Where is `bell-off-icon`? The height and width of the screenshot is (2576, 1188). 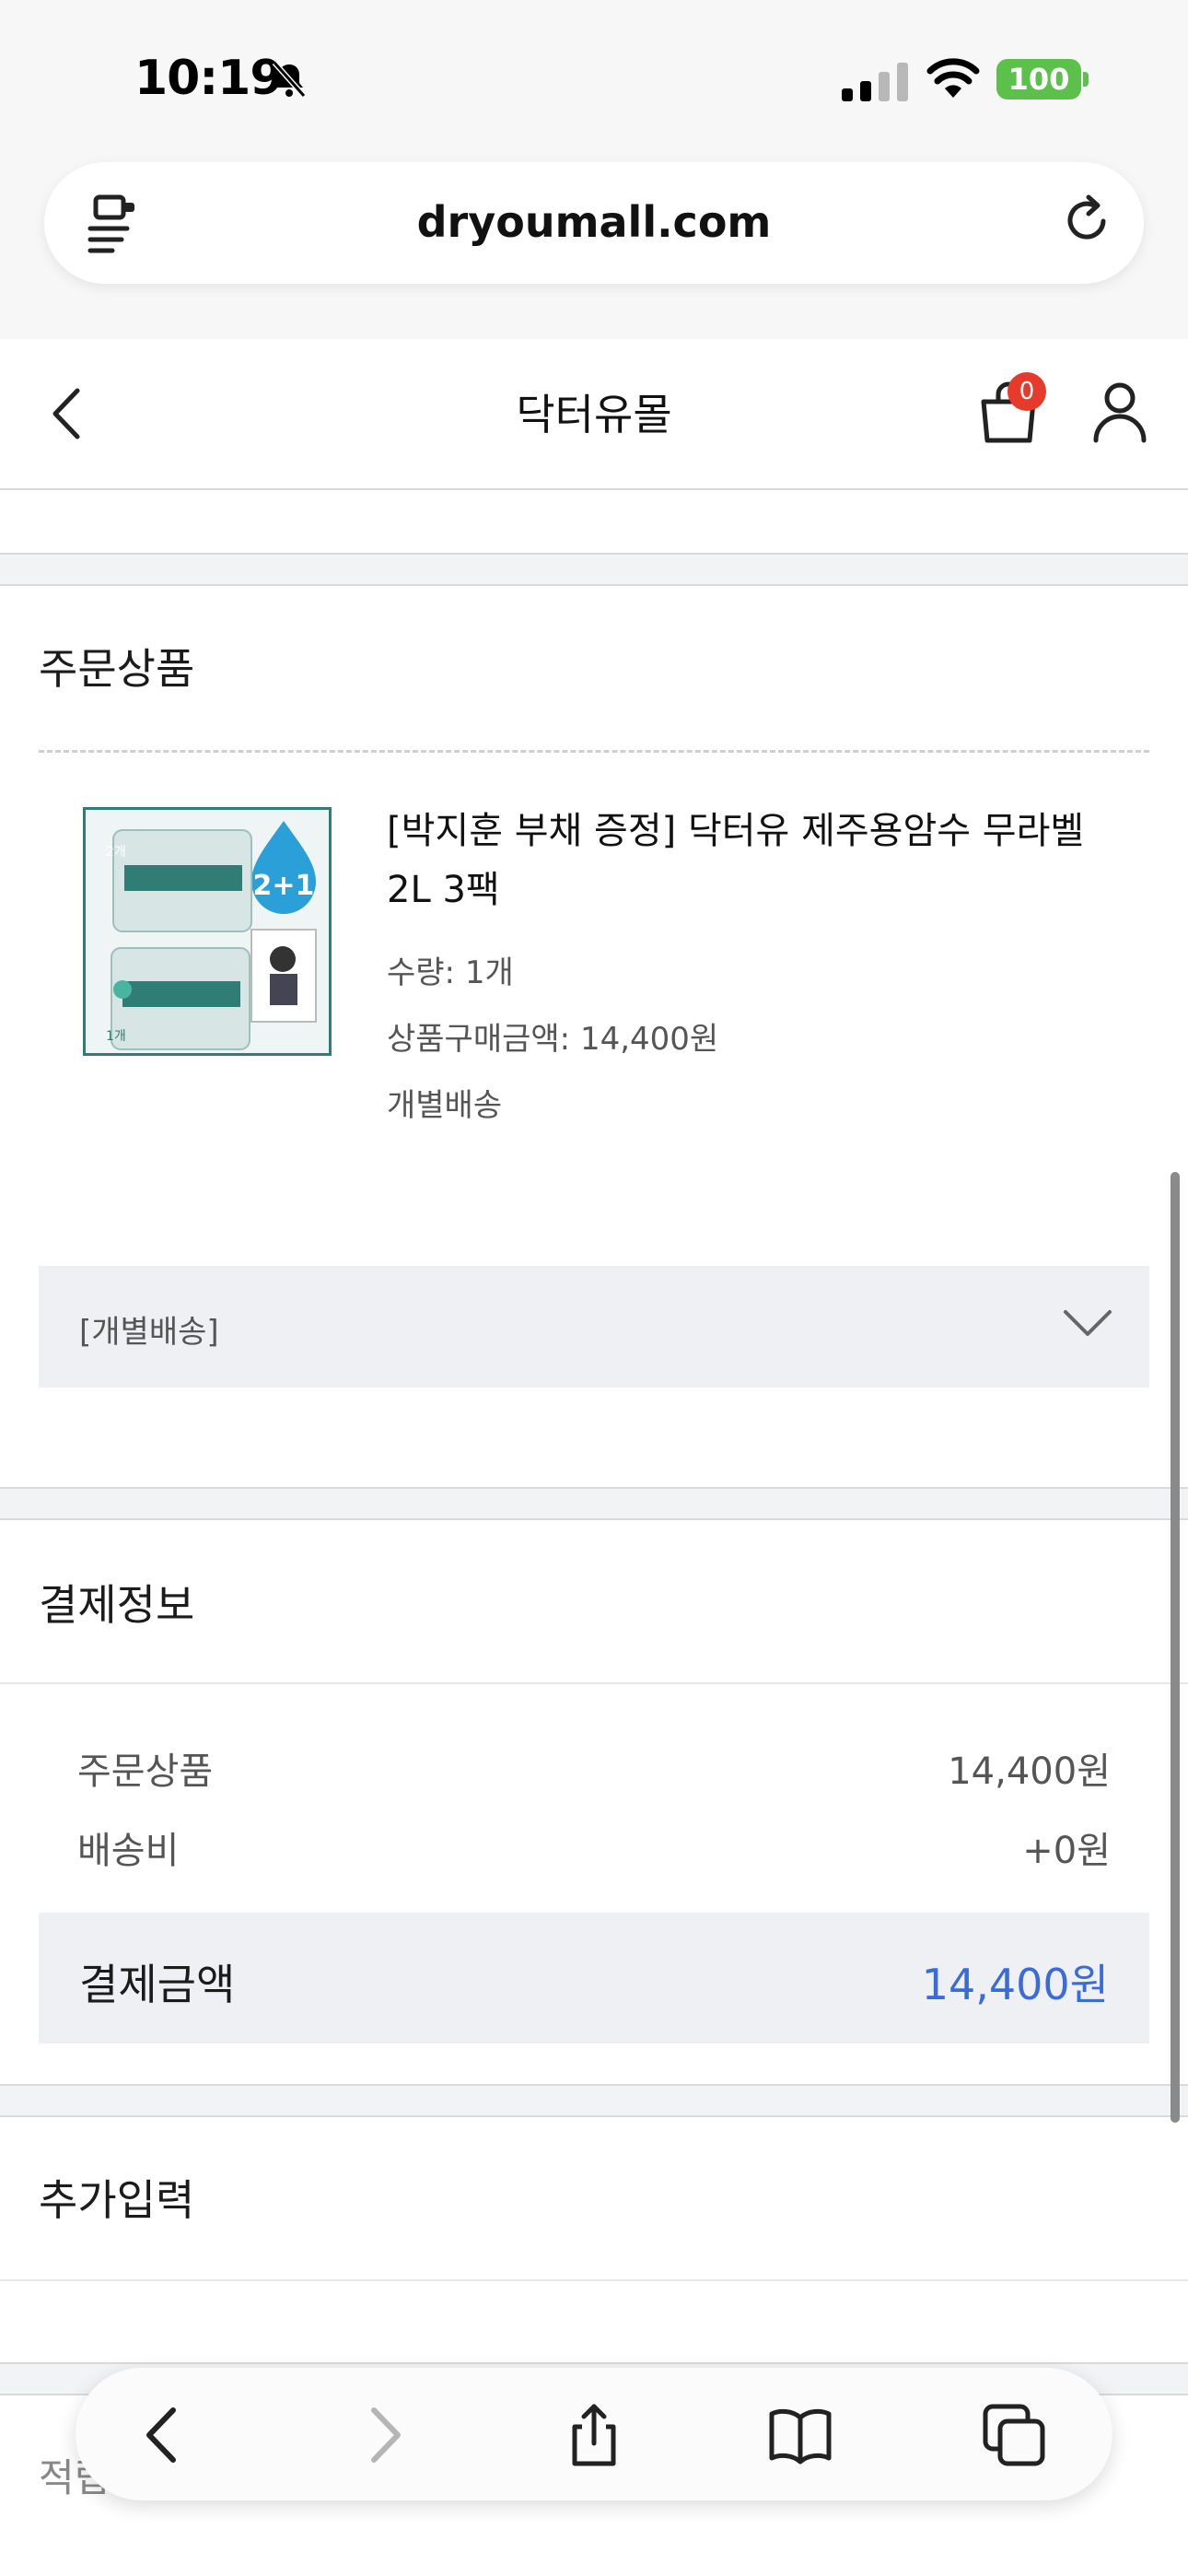 bell-off-icon is located at coordinates (289, 79).